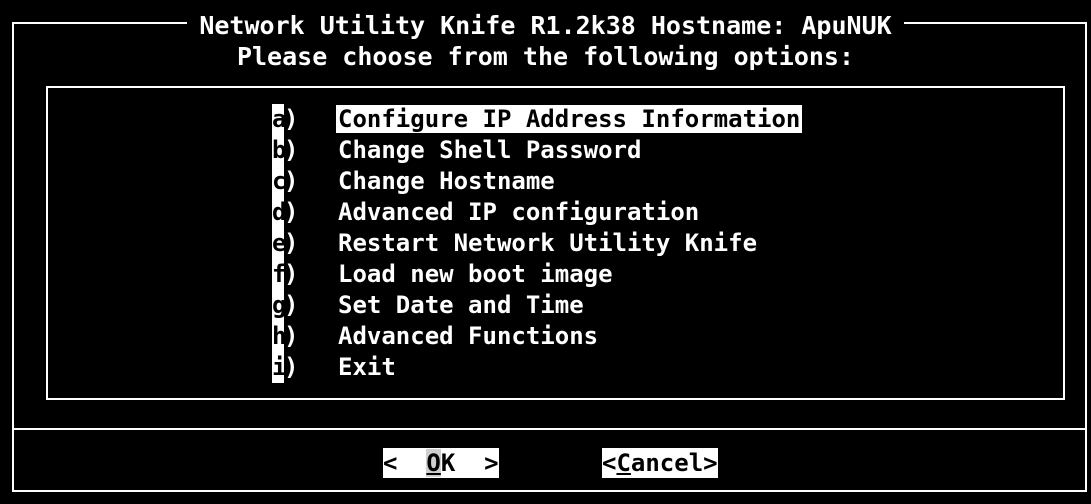  What do you see at coordinates (279, 212) in the screenshot?
I see `menu-item-key: d` at bounding box center [279, 212].